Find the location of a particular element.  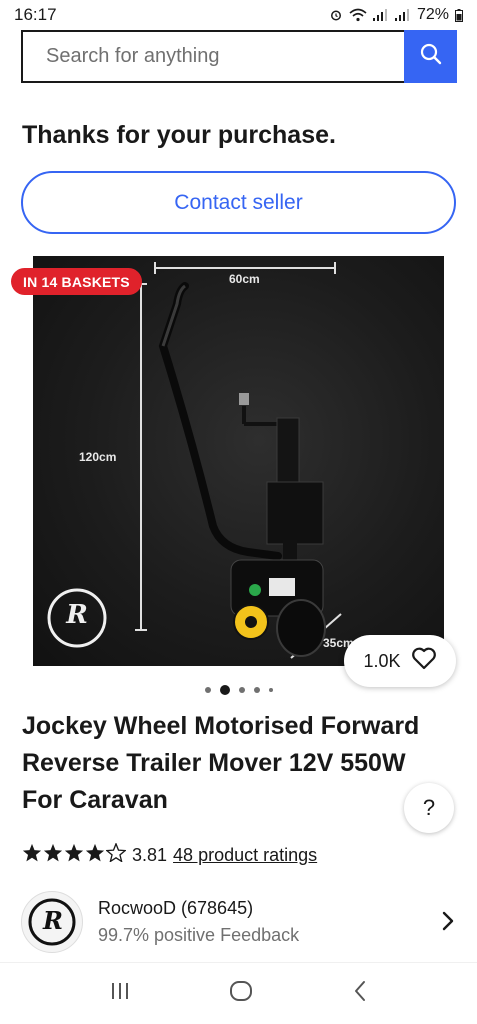

battery-level: 72% is located at coordinates (432, 14).